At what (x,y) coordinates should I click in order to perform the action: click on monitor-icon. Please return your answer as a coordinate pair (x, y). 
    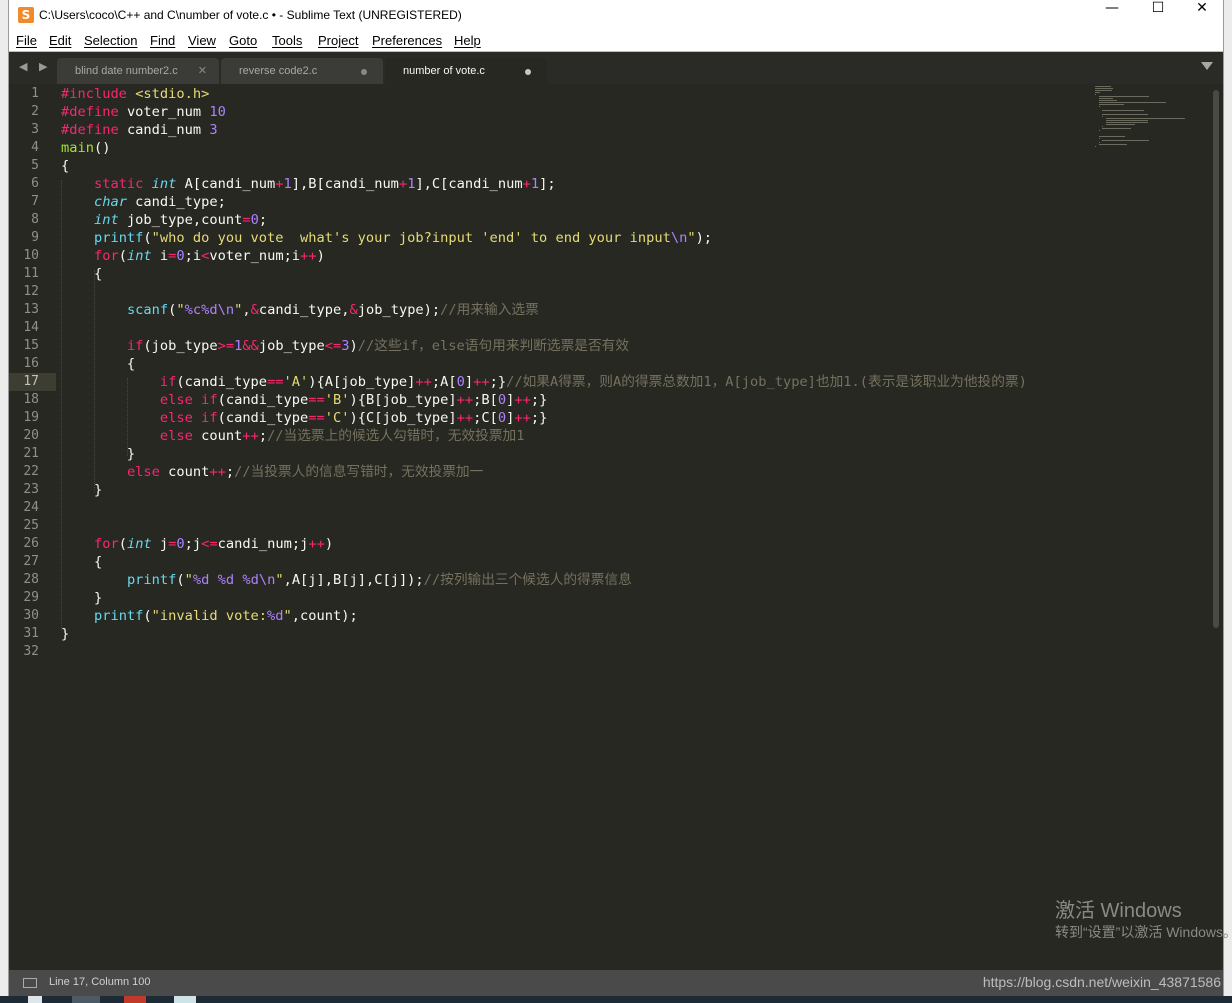
    Looking at the image, I should click on (30, 983).